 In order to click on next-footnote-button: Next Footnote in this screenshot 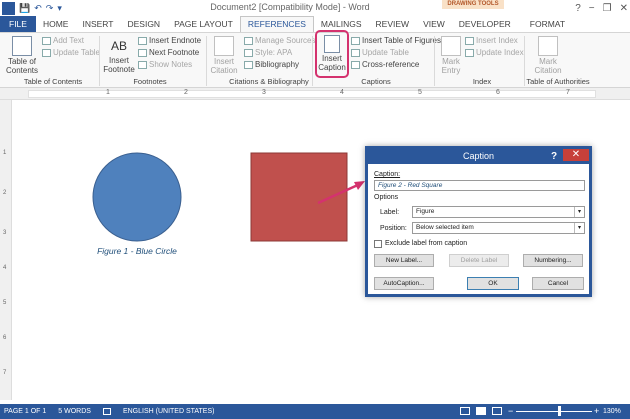, I will do `click(168, 52)`.